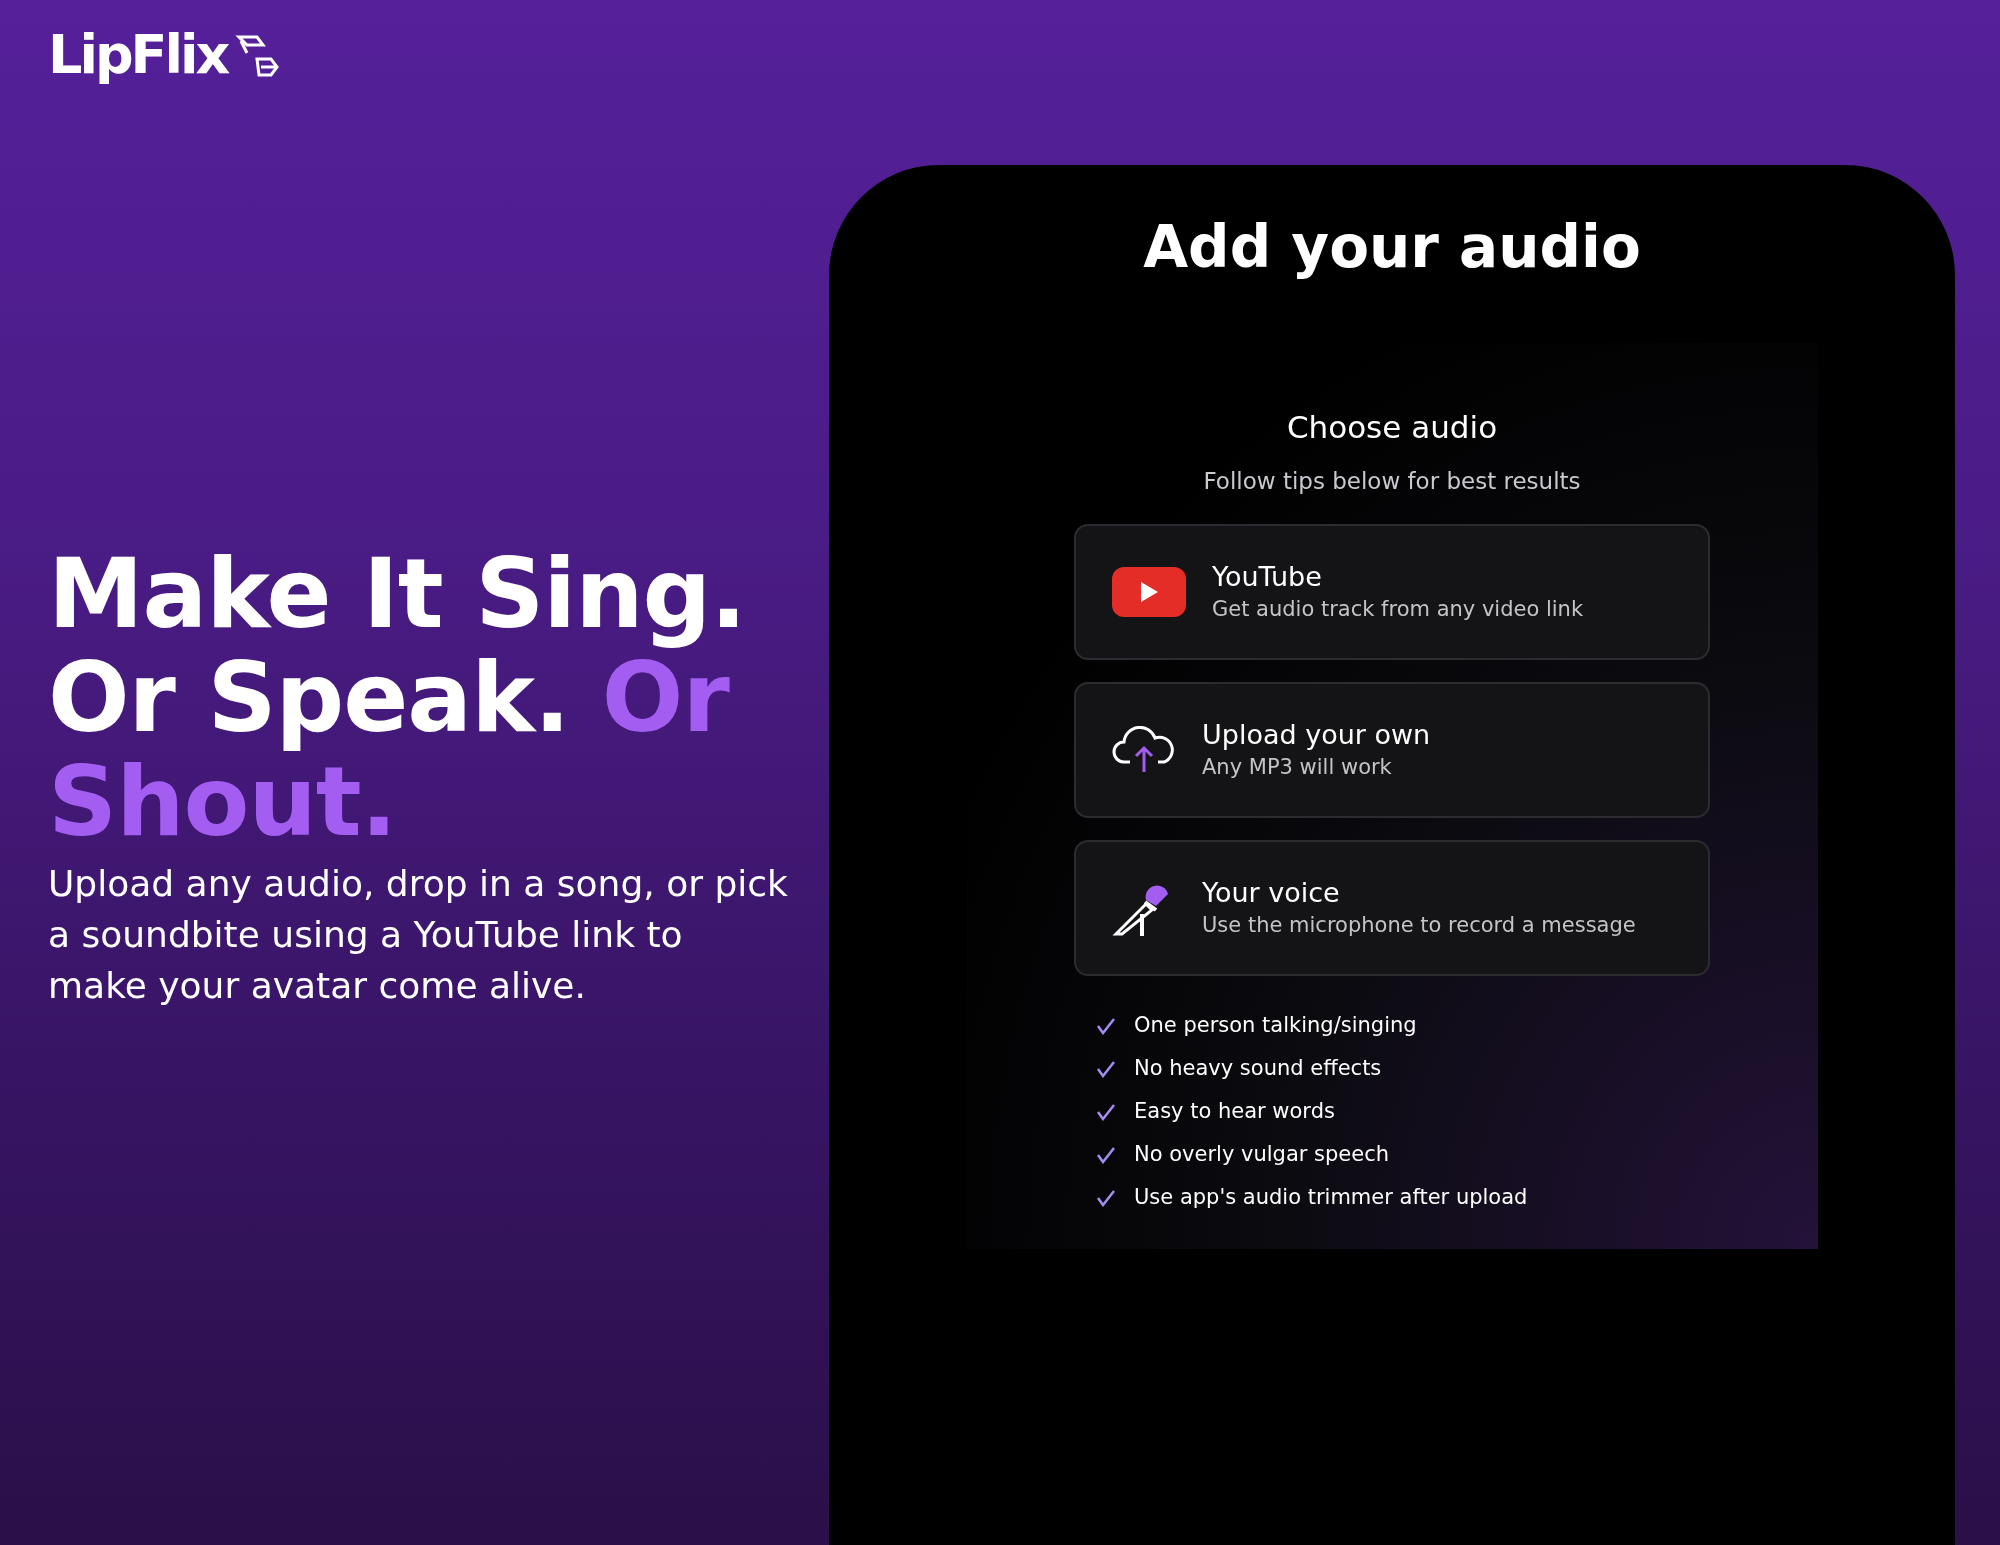 This screenshot has width=2000, height=1545. Describe the element at coordinates (1392, 427) in the screenshot. I see `section-heading: Choose audio` at that location.